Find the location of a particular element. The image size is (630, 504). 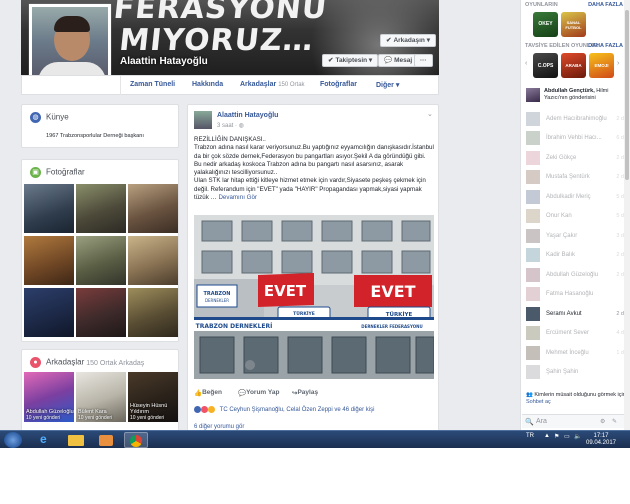

contact-item: Onur Kan 5 d is located at coordinates (576, 216).